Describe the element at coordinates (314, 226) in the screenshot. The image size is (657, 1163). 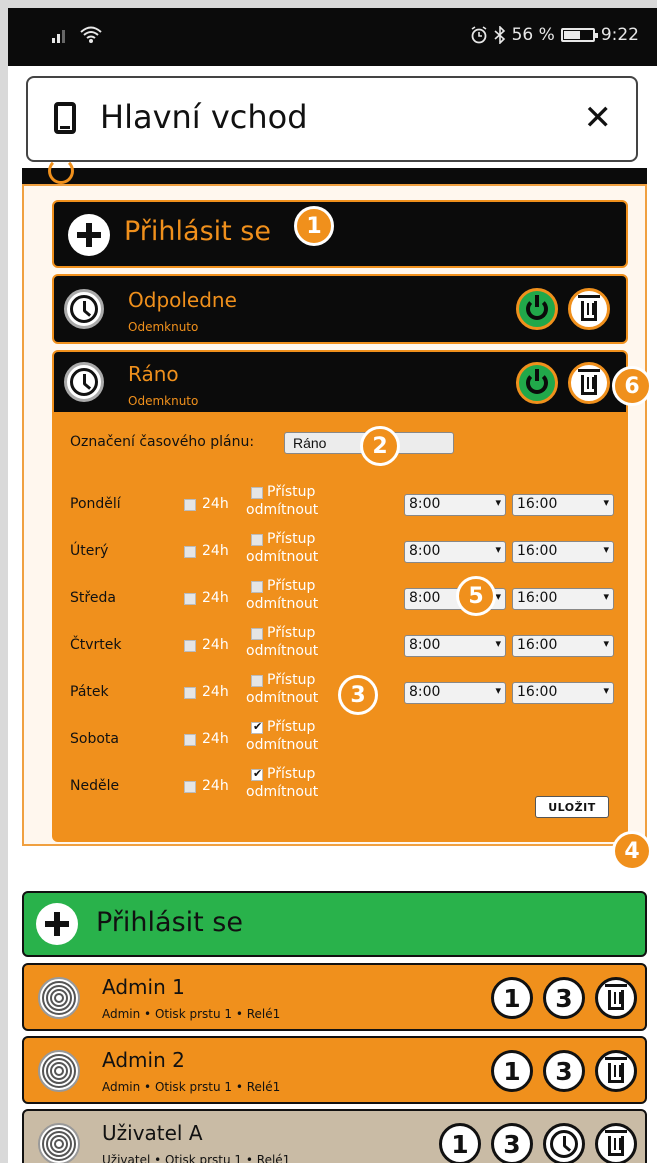
I see `callout-badge-1: 1` at that location.